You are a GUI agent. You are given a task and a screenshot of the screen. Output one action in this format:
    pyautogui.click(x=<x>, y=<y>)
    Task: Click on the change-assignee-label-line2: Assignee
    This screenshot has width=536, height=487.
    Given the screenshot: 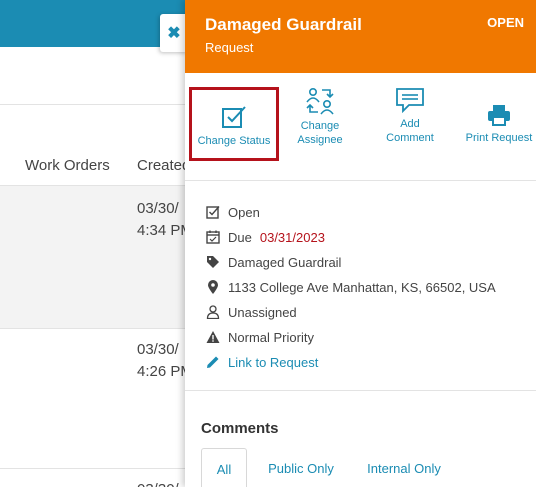 What is the action you would take?
    pyautogui.click(x=320, y=140)
    